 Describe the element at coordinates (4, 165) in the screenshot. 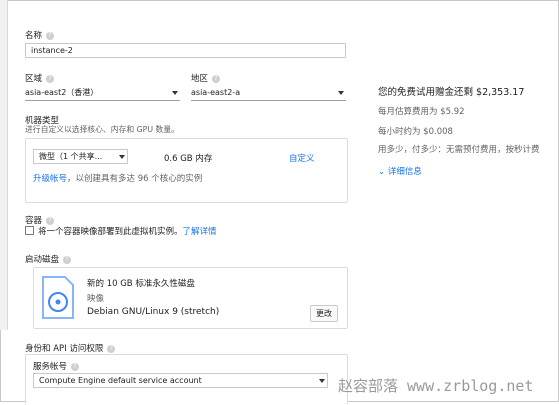

I see `left-rail` at that location.